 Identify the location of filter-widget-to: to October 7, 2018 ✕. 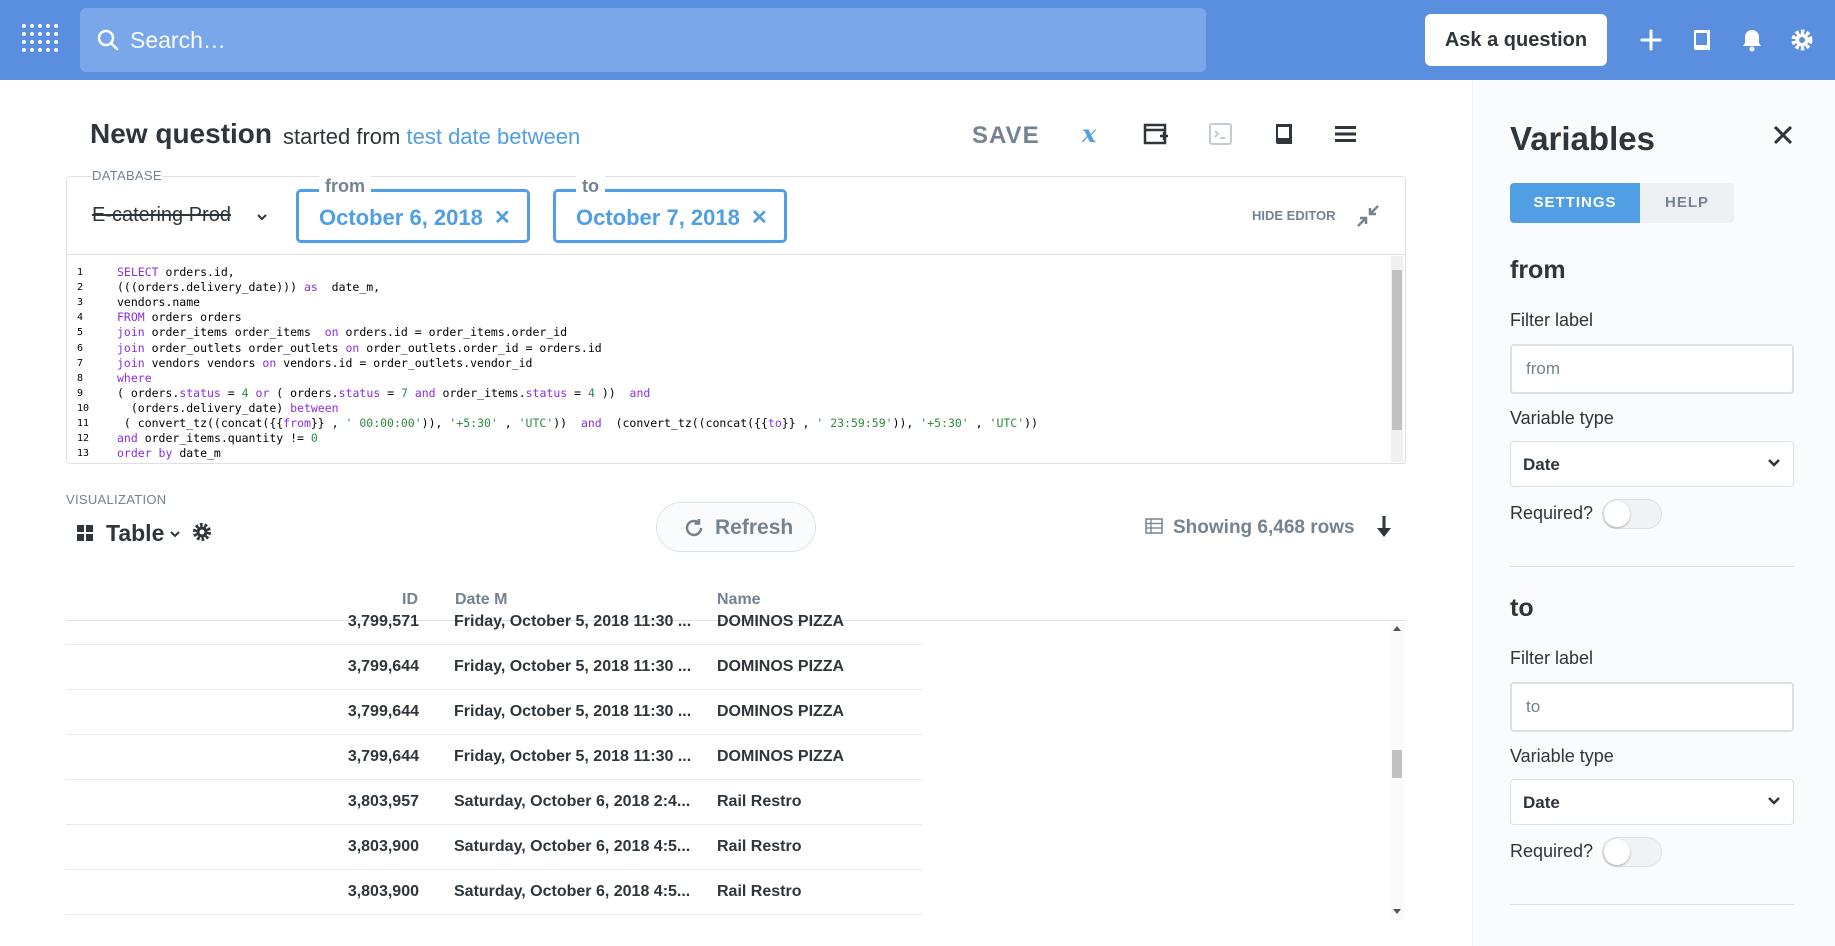
(670, 209).